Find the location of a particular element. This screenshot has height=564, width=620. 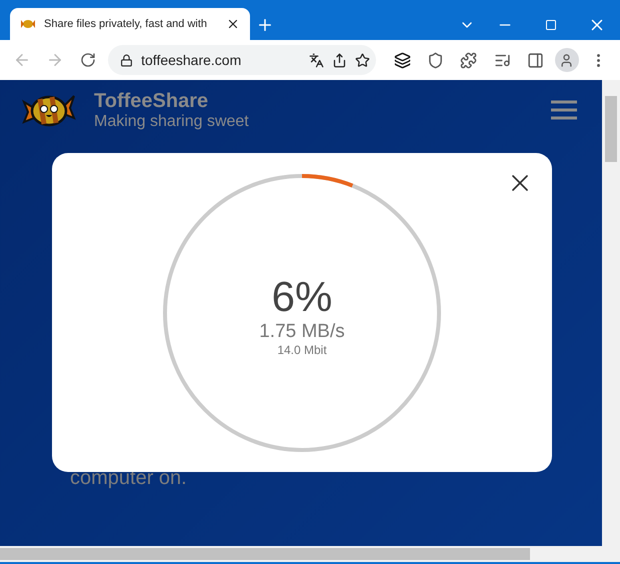

layers-extension-icon is located at coordinates (402, 60).